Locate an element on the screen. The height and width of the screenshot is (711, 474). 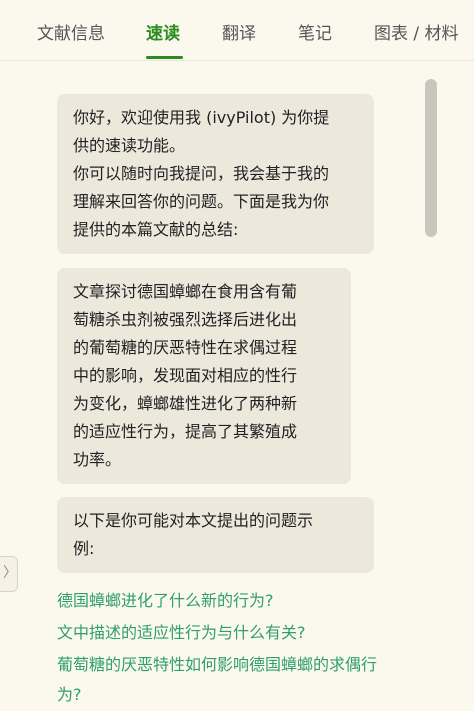
tab-translate: 翻译 is located at coordinates (239, 31).